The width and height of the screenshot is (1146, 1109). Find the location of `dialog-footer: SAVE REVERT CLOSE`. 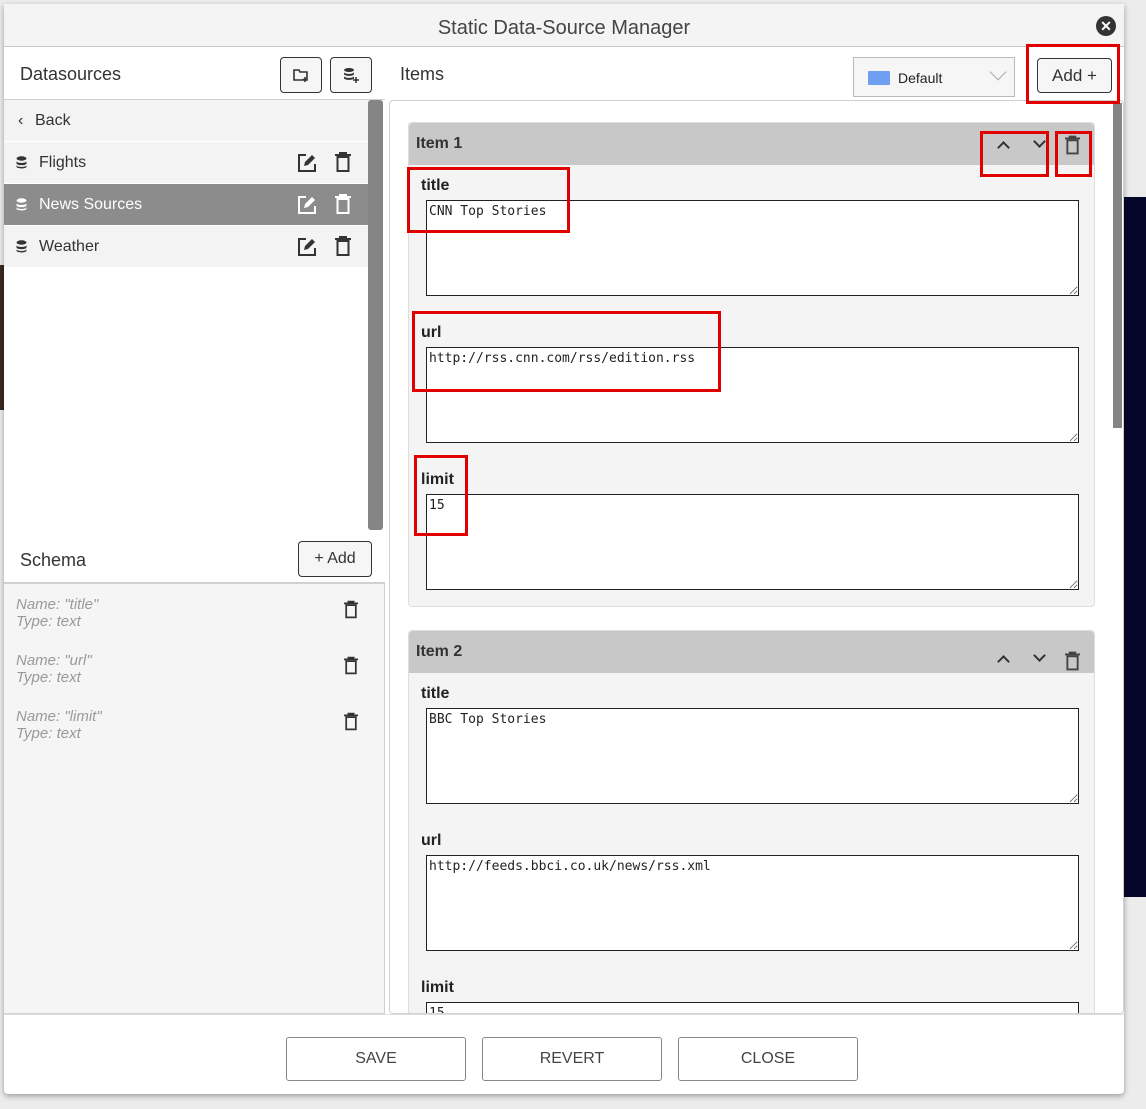

dialog-footer: SAVE REVERT CLOSE is located at coordinates (564, 1054).